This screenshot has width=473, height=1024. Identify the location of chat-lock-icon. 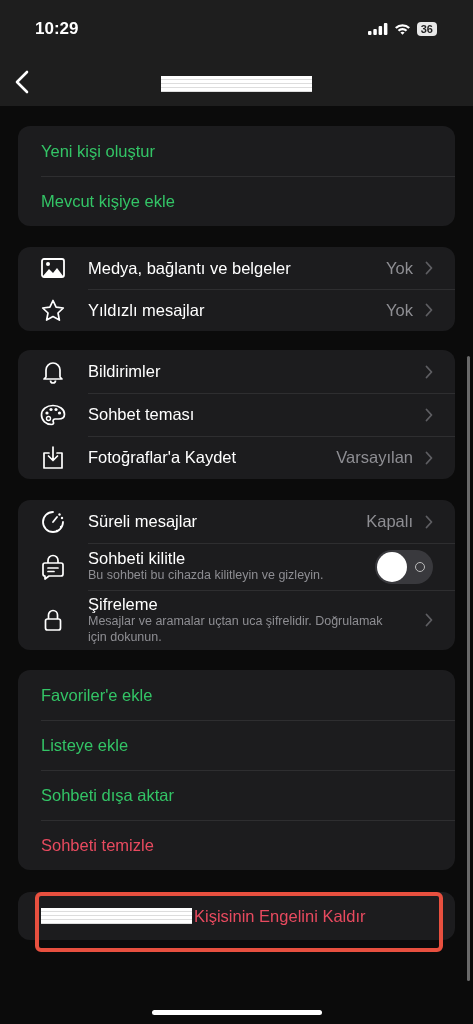
(53, 566).